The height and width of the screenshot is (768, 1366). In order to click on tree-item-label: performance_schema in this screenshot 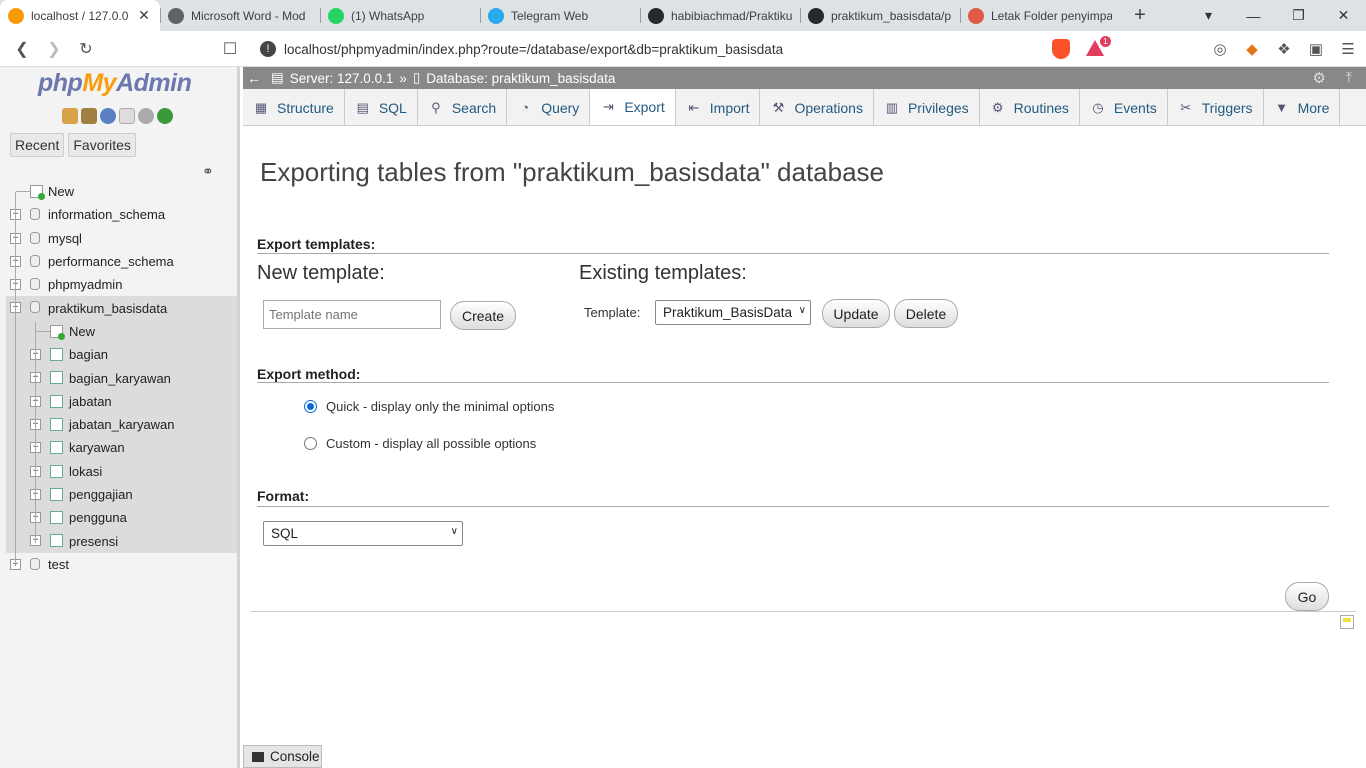, I will do `click(111, 261)`.